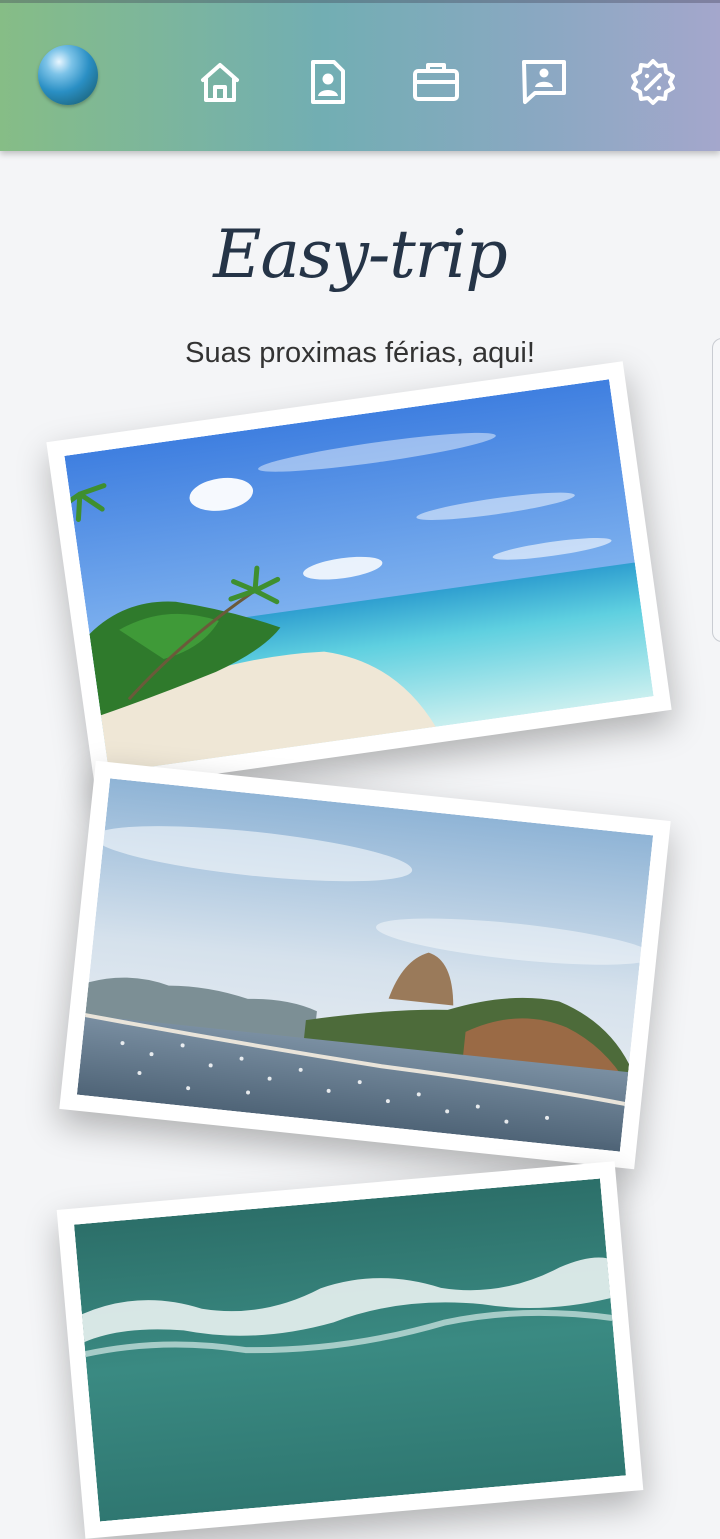 This screenshot has width=720, height=1539. I want to click on globe-logo-icon, so click(68, 75).